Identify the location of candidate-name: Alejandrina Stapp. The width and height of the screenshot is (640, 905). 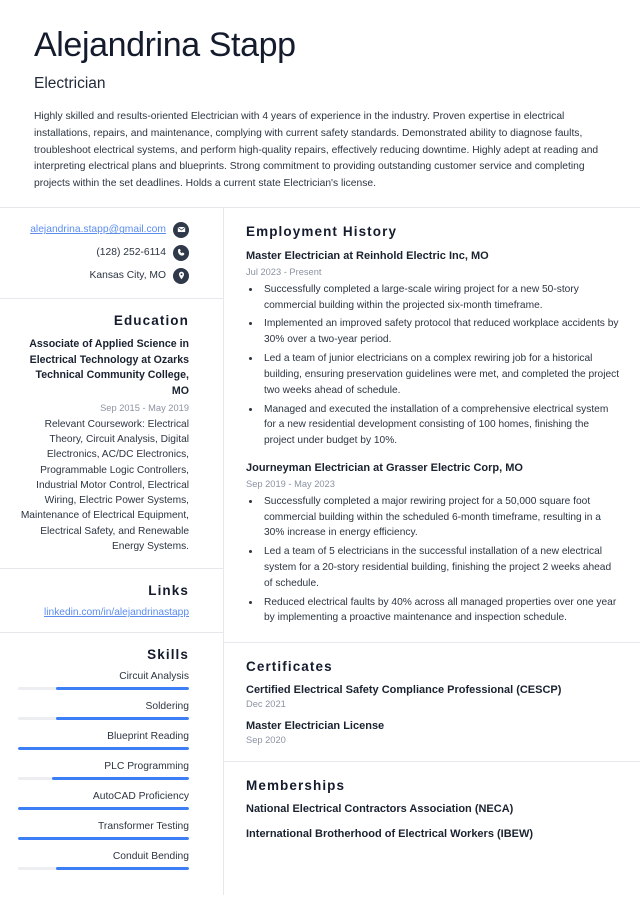
(165, 45).